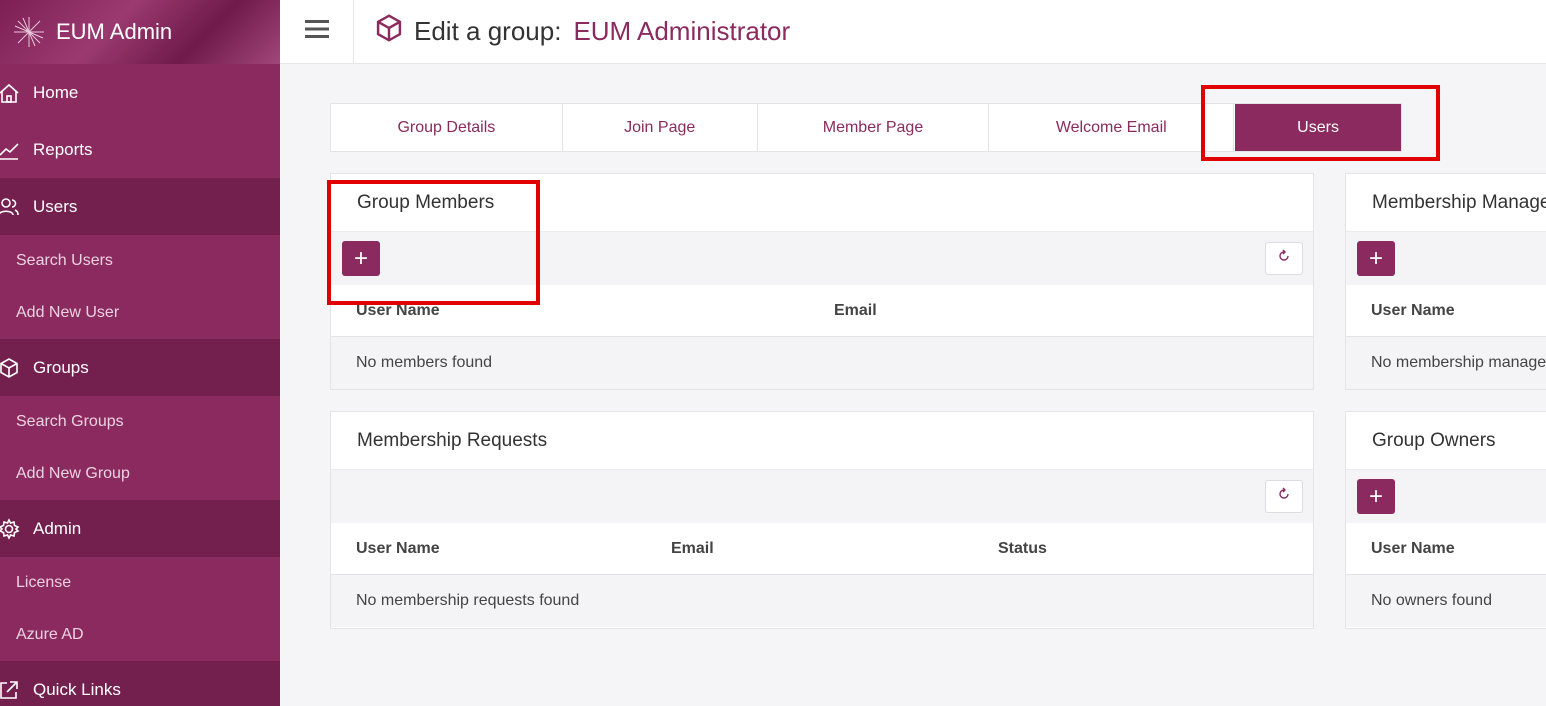 This screenshot has width=1546, height=706. I want to click on membership-requests-empty: No membership requests found, so click(822, 601).